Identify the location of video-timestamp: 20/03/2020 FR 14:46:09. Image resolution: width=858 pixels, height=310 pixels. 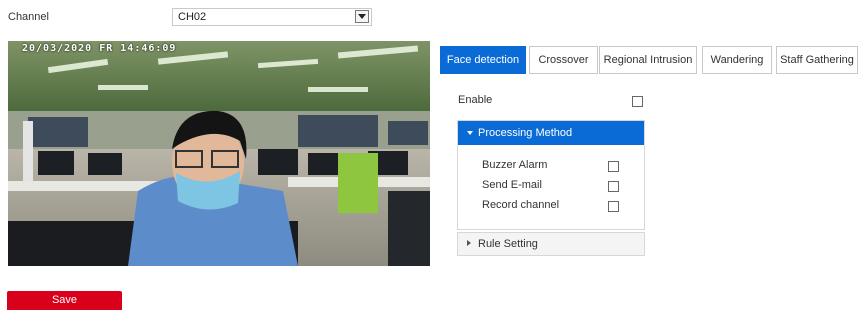
(99, 48).